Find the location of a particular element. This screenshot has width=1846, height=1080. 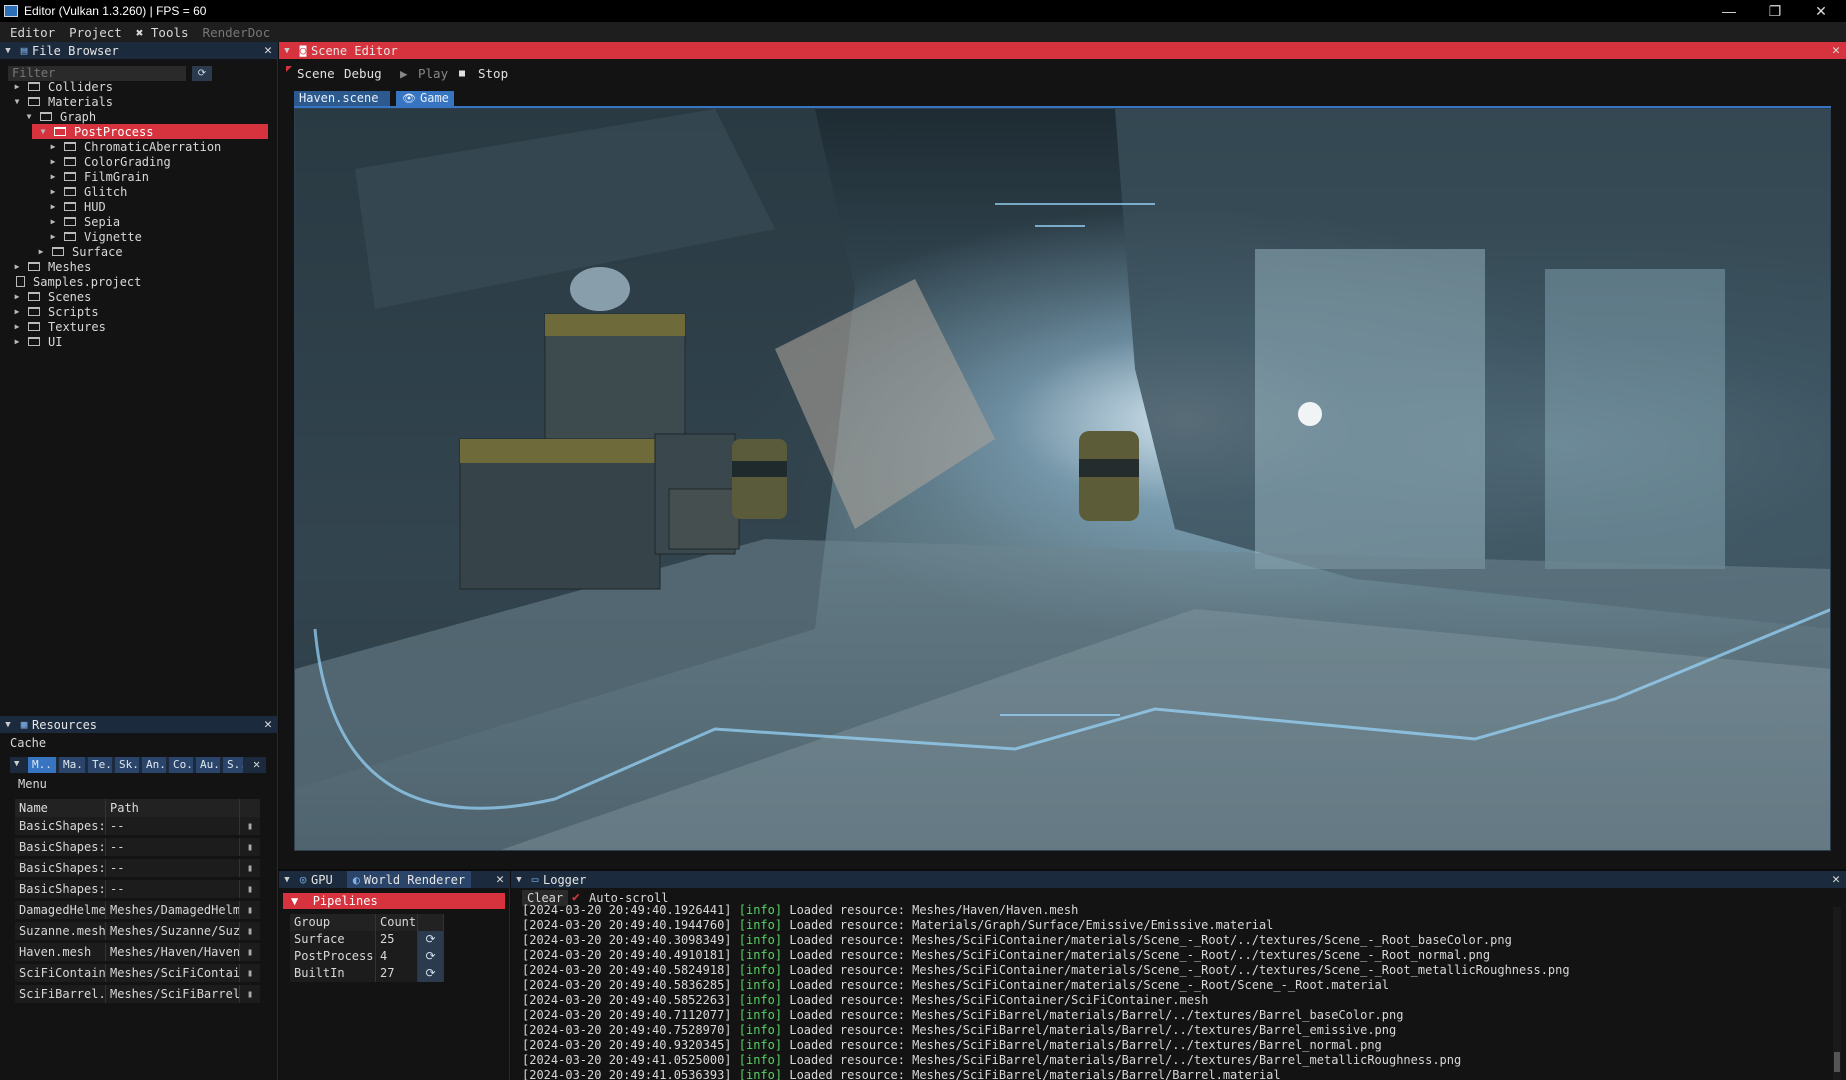

menu-renderdoc: RenderDoc is located at coordinates (237, 32).